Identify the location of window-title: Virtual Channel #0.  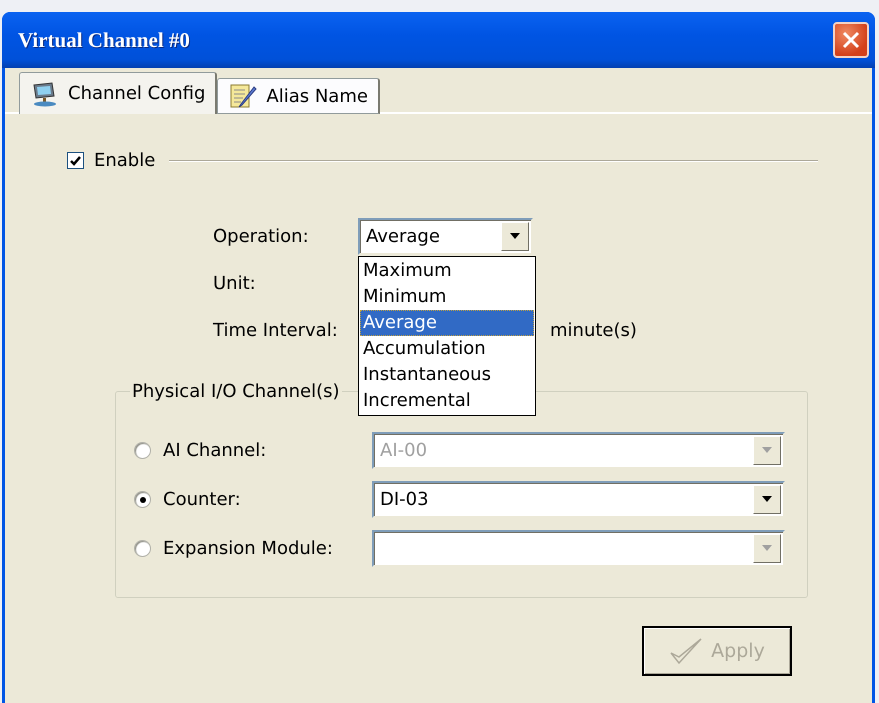
(104, 40).